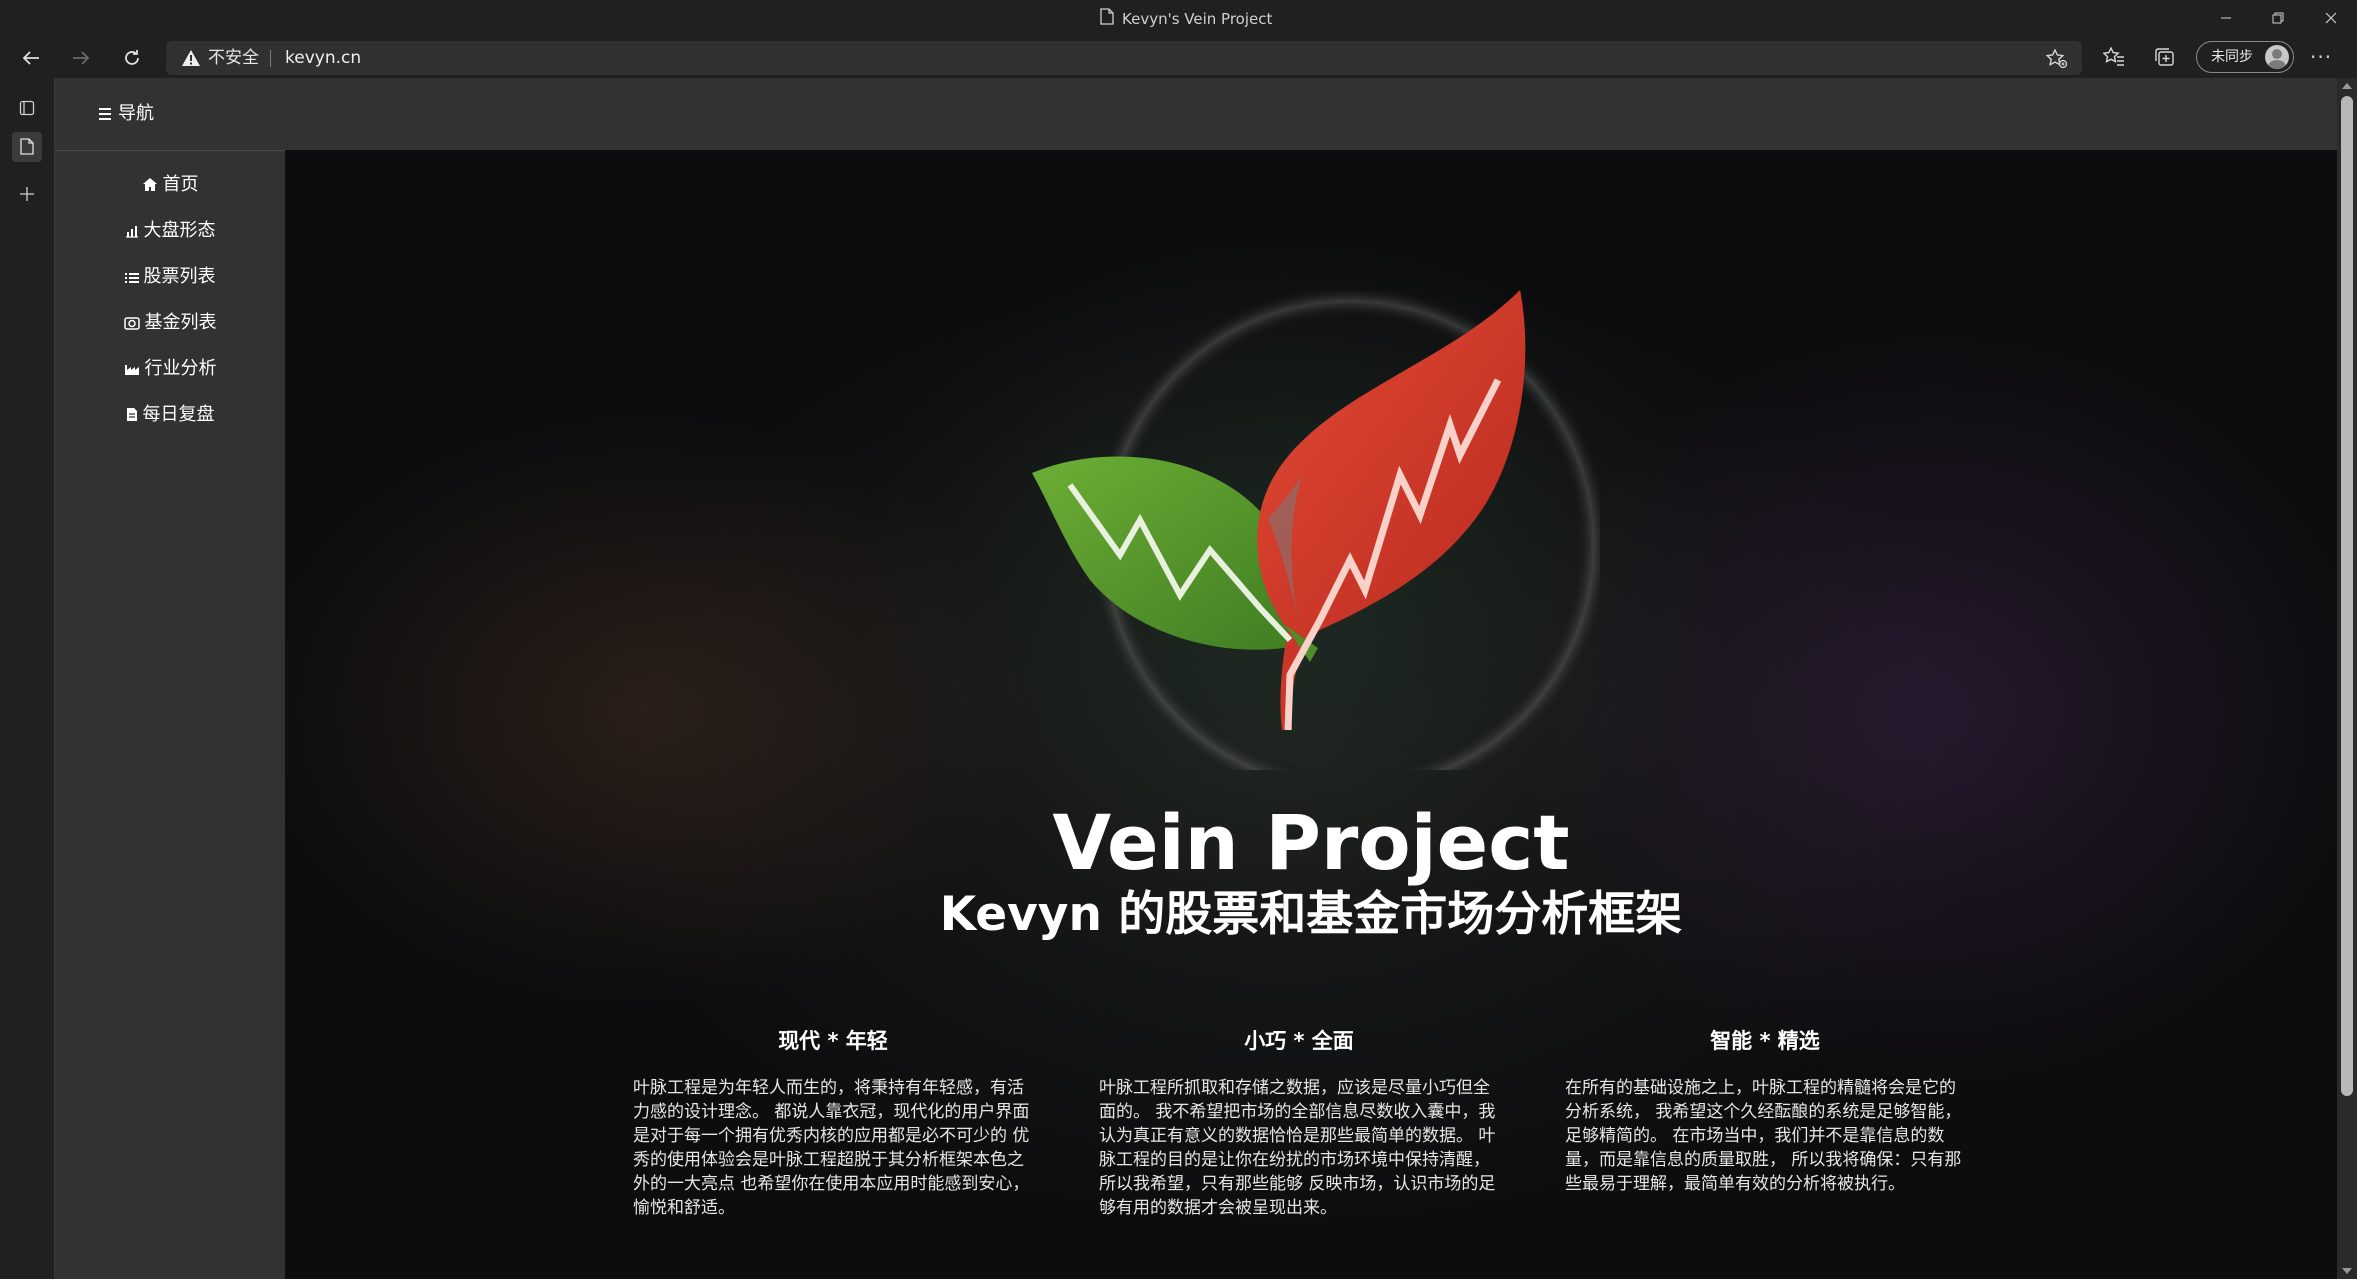 The width and height of the screenshot is (2357, 1279). What do you see at coordinates (179, 276) in the screenshot?
I see `sidebar-item-label: 股票列表` at bounding box center [179, 276].